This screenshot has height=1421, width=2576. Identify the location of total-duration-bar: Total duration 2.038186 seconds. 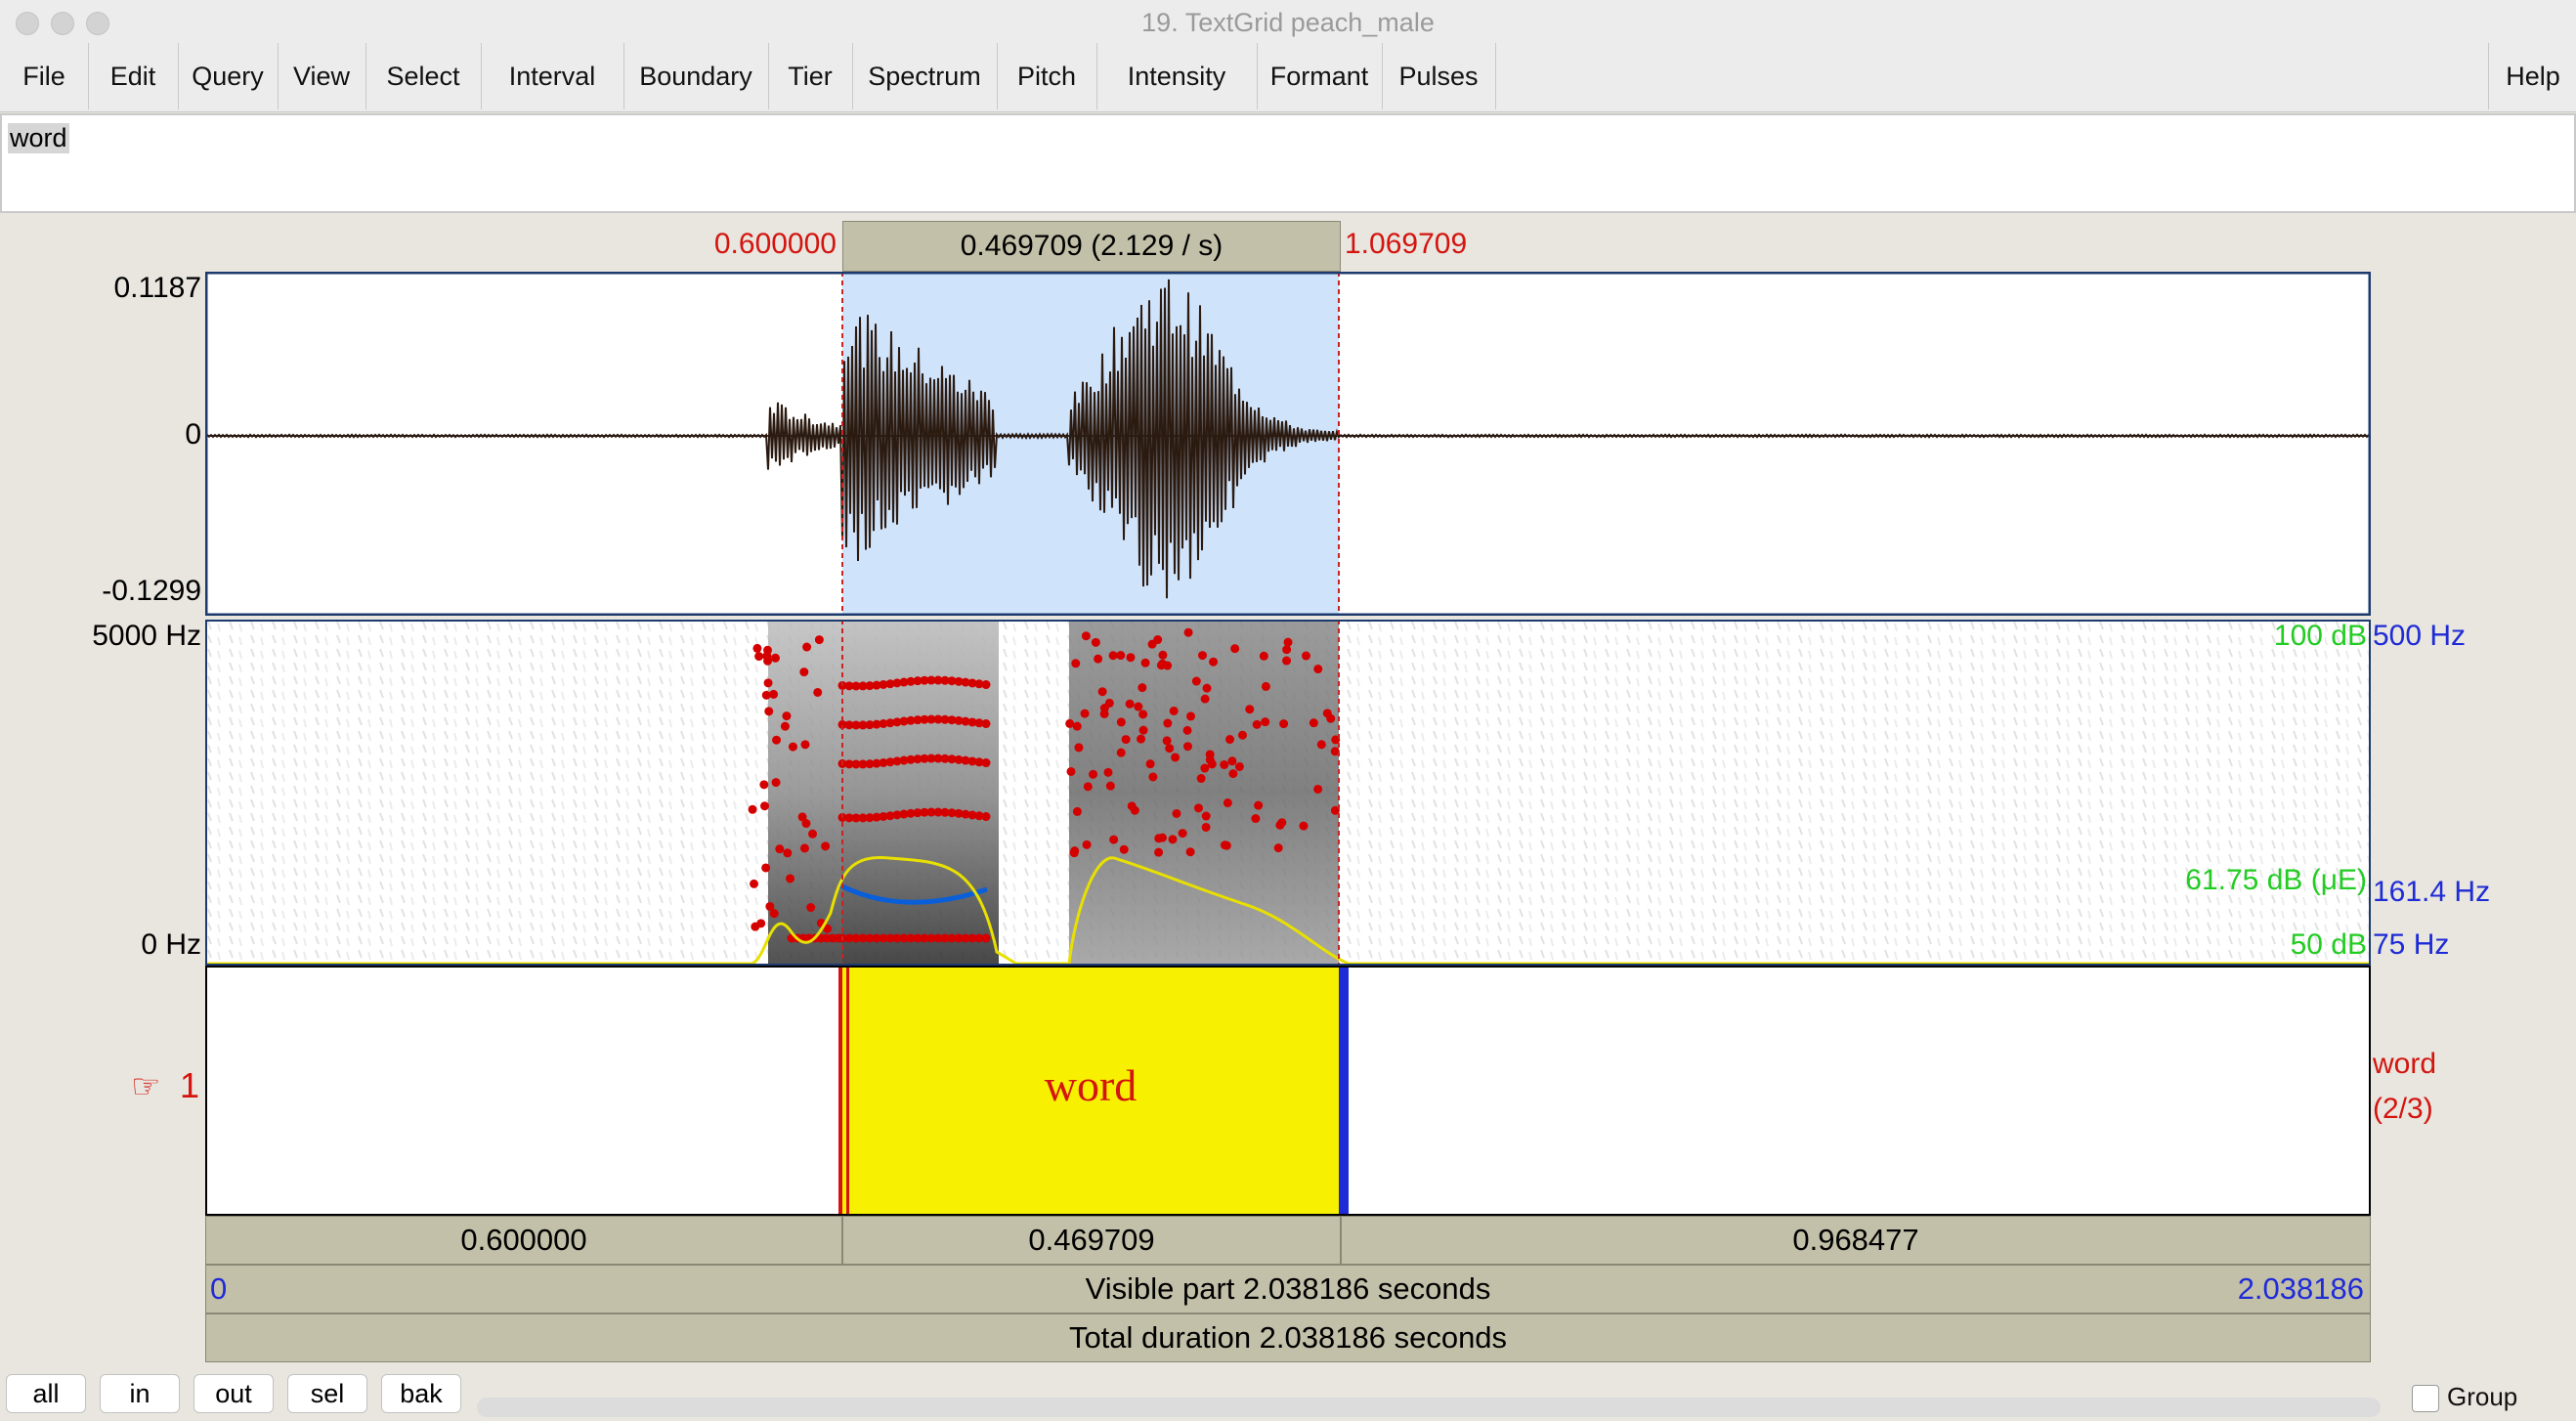
(1288, 1337).